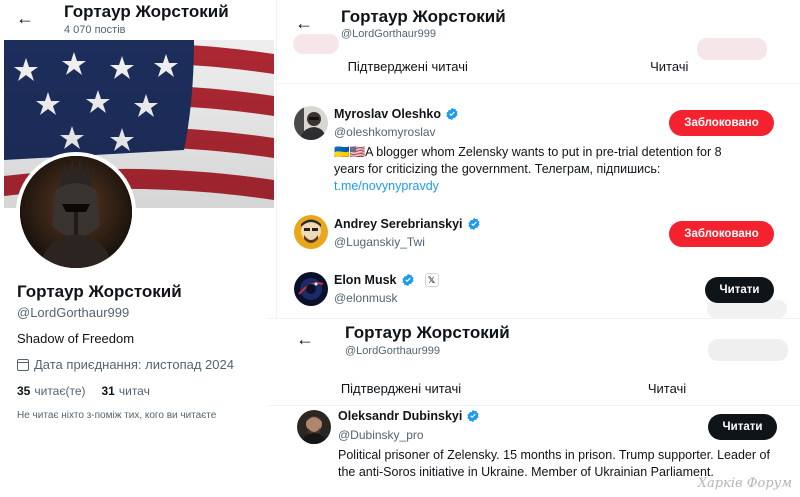 Image resolution: width=800 pixels, height=497 pixels. I want to click on profile-bio: Shadow of Freedom, so click(76, 338).